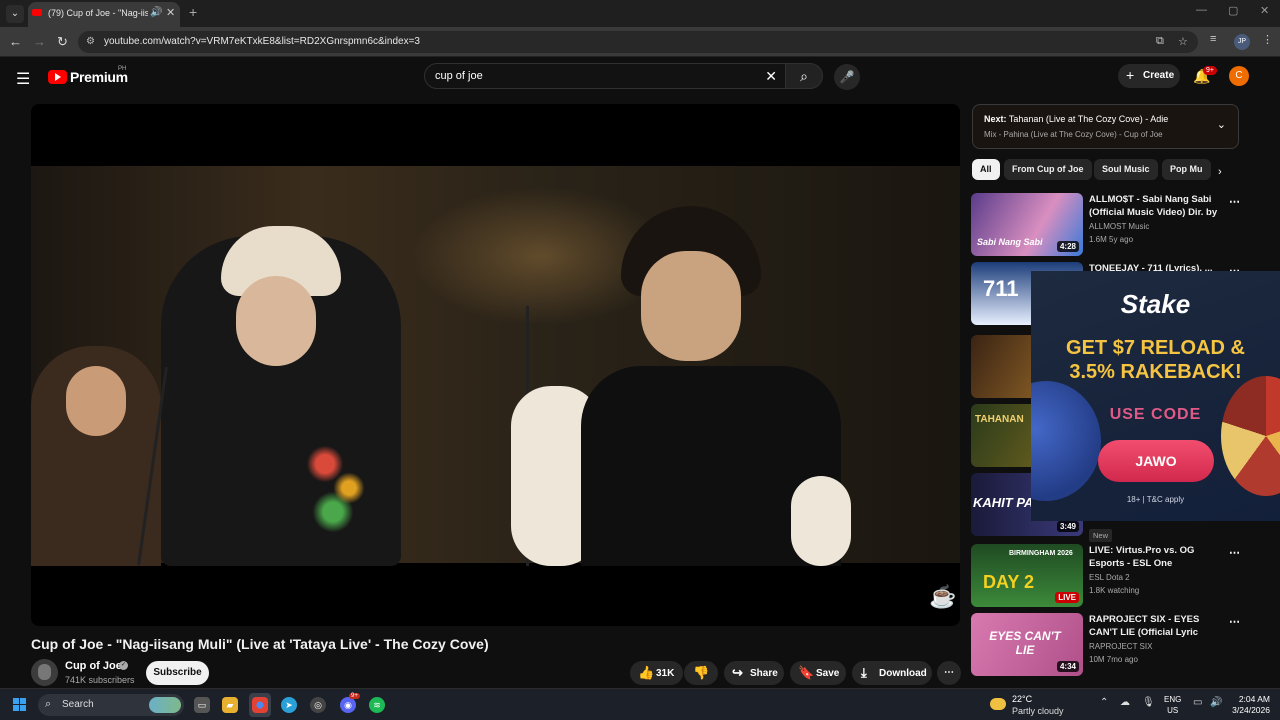  I want to click on browser-menu-icon: ⋮, so click(1267, 39).